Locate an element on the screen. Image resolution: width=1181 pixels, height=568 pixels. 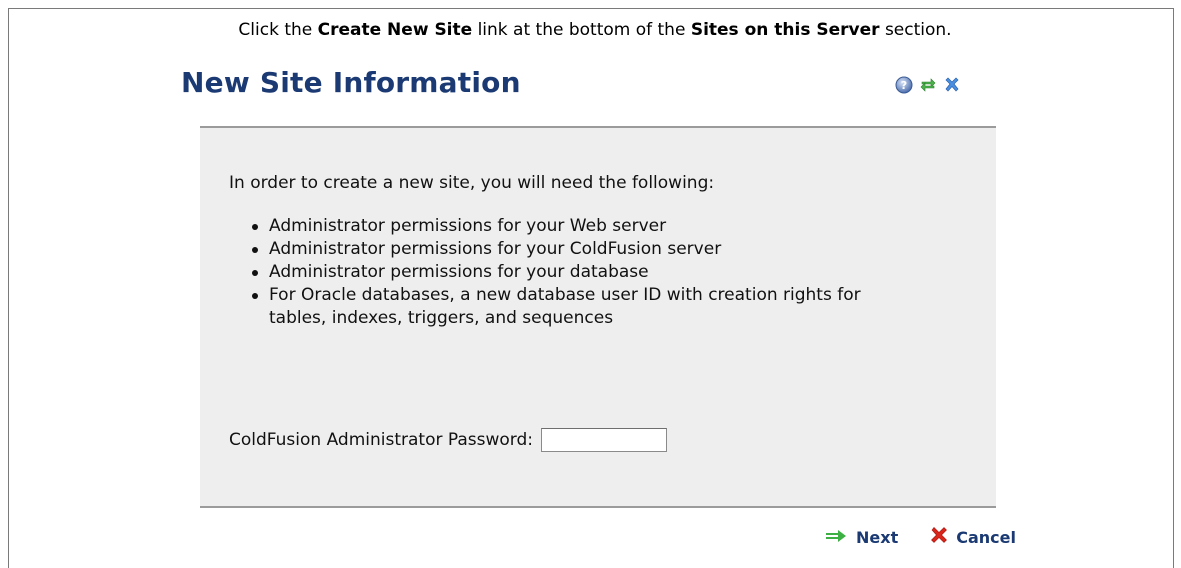
cancel-x-icon is located at coordinates (939, 537).